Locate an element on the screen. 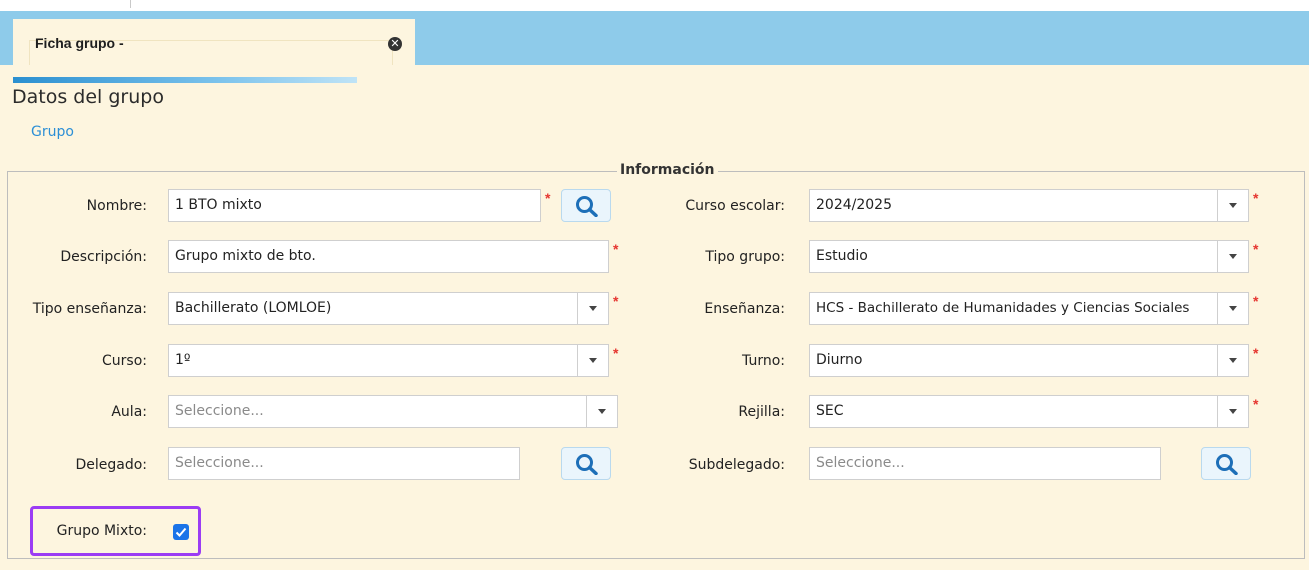 This screenshot has width=1309, height=570. rejilla-label: Rejilla: is located at coordinates (761, 412).